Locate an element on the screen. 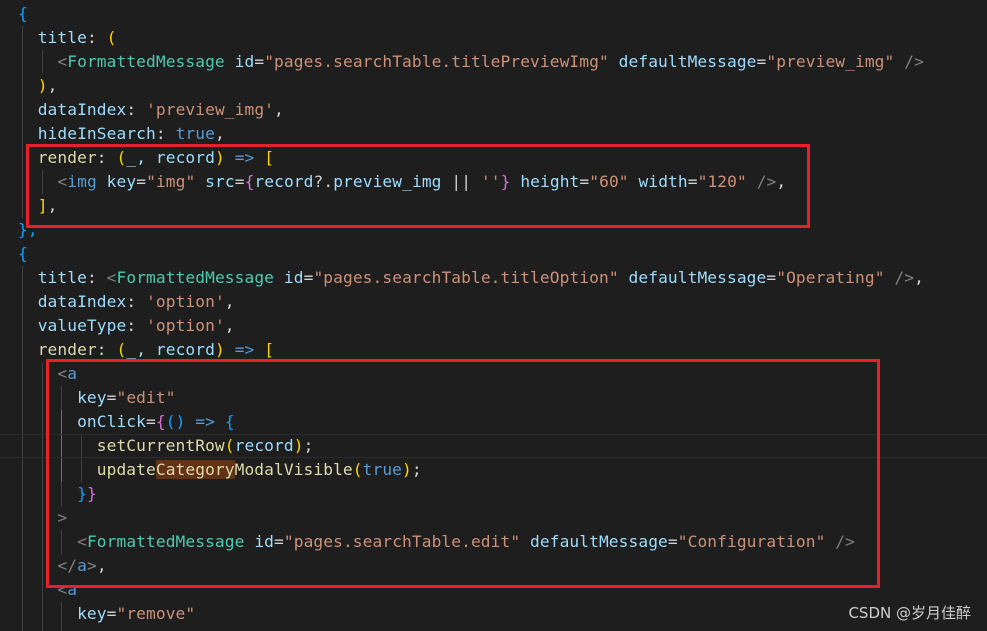 Image resolution: width=987 pixels, height=631 pixels. code-token: 'preview_img' is located at coordinates (210, 109).